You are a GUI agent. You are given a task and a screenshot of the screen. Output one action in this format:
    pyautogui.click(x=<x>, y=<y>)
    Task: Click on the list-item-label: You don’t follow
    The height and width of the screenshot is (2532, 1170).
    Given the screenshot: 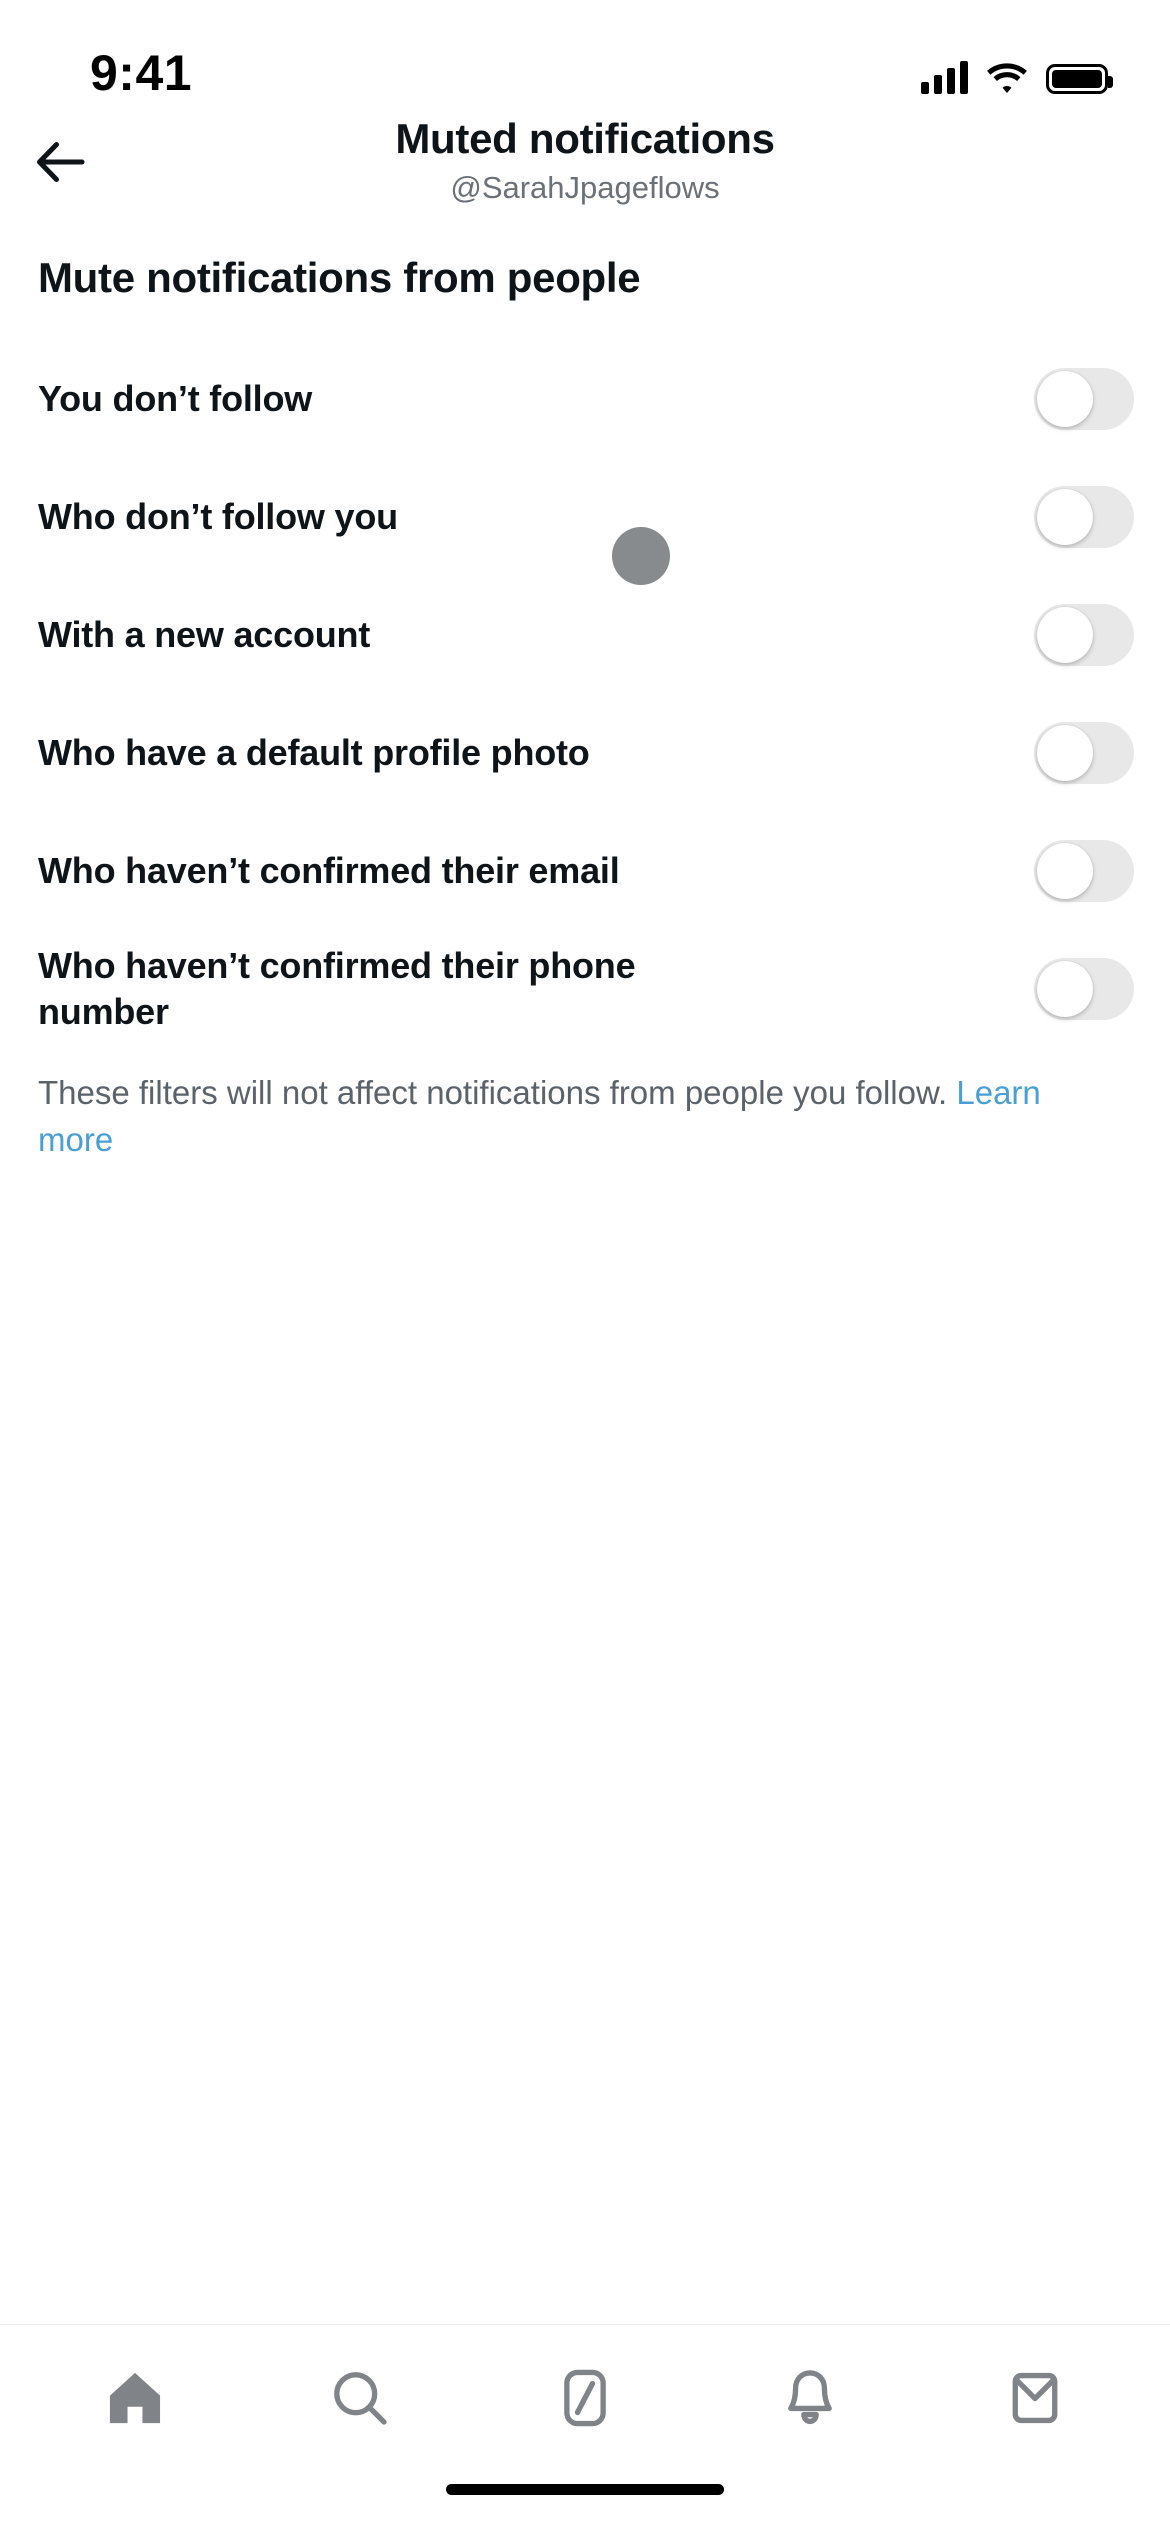 What is the action you would take?
    pyautogui.click(x=175, y=398)
    